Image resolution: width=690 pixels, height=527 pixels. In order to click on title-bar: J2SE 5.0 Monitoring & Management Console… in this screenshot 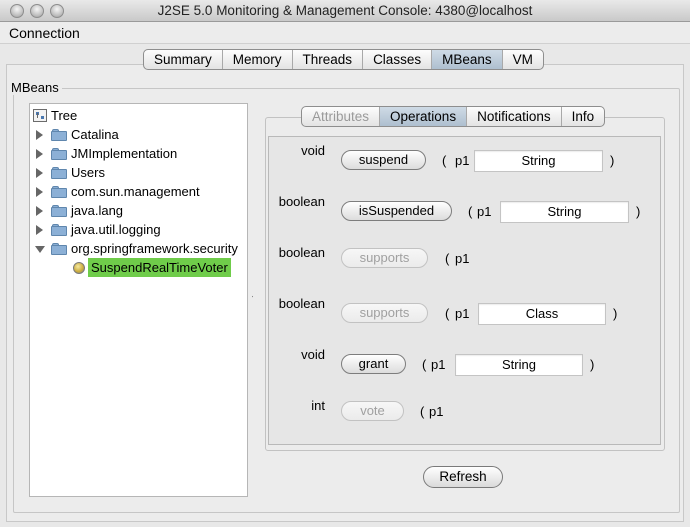, I will do `click(345, 11)`.